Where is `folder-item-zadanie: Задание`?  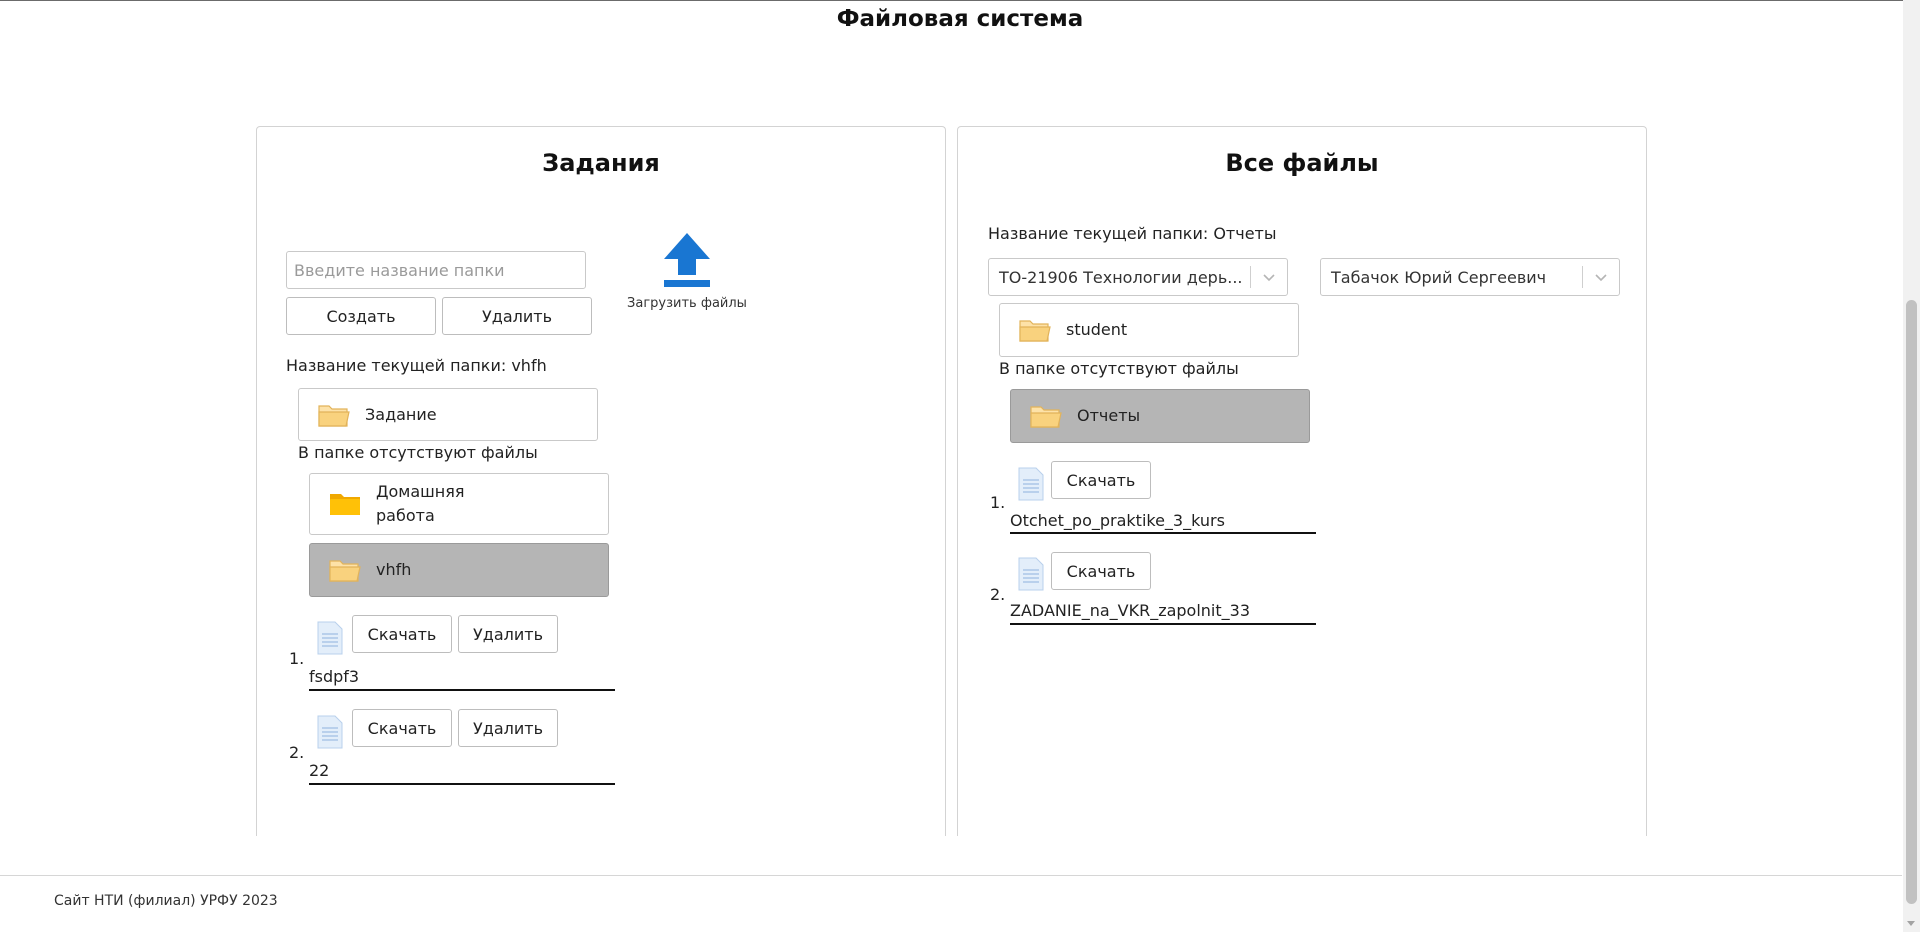 folder-item-zadanie: Задание is located at coordinates (448, 414).